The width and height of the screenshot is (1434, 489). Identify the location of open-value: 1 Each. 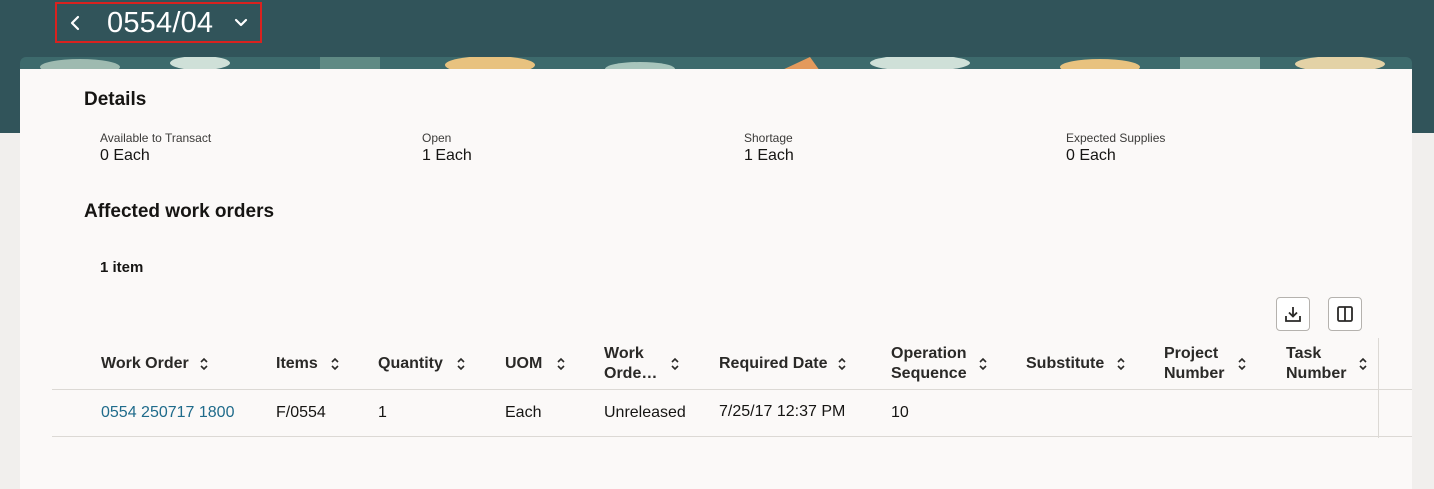
(447, 155).